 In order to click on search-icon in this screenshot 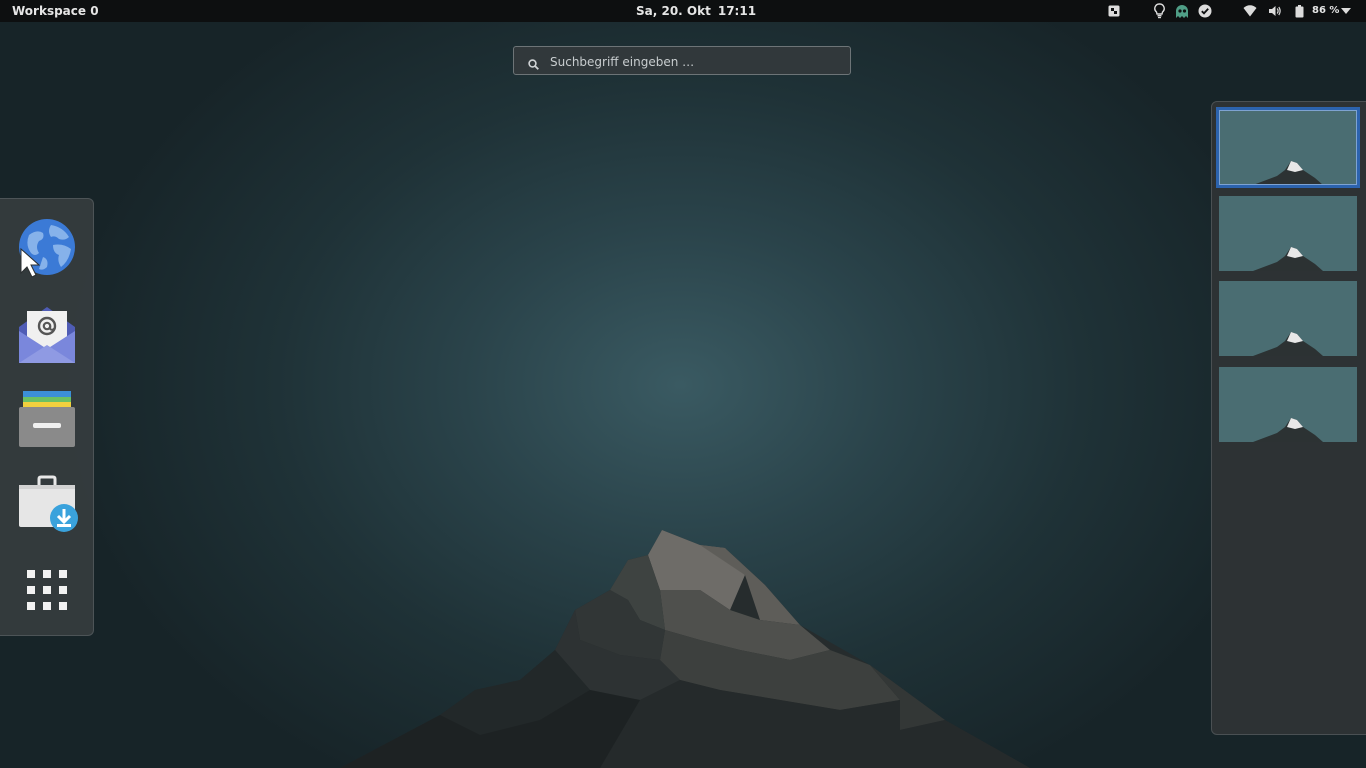, I will do `click(533, 64)`.